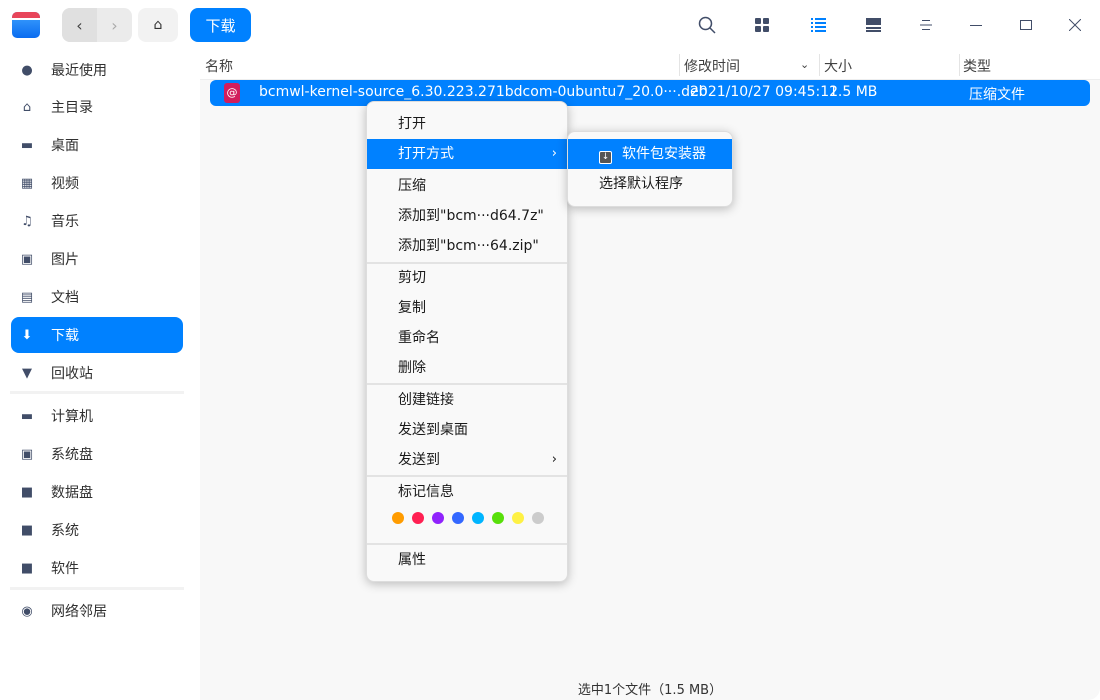 This screenshot has height=700, width=1100. What do you see at coordinates (467, 400) in the screenshot?
I see `menu-item-create-link: 创建链接` at bounding box center [467, 400].